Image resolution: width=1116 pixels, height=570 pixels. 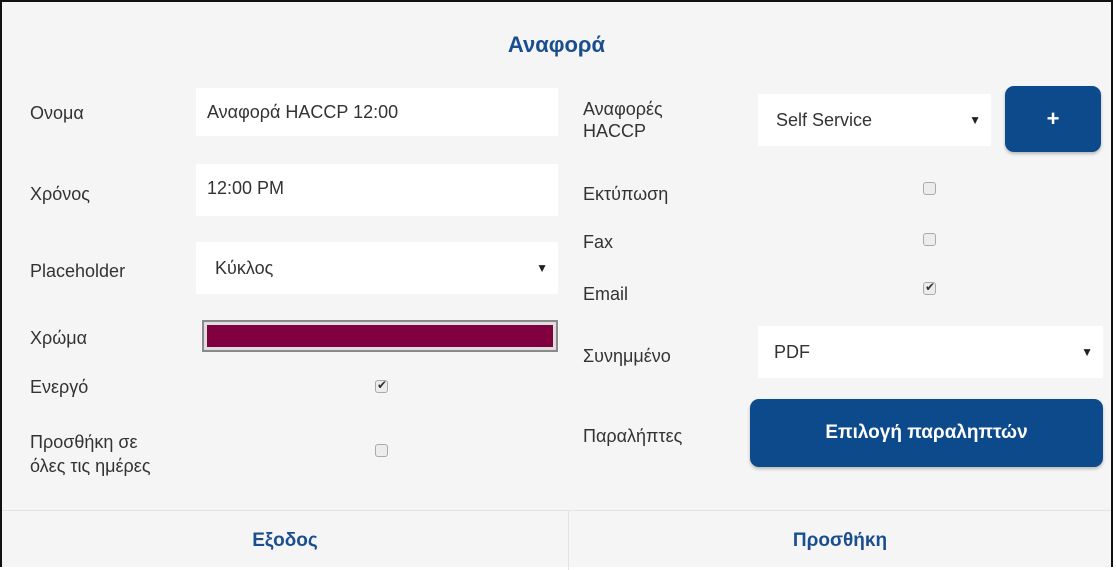 I want to click on dialog-footer: Εξοδος Προσθήκη, so click(x=556, y=540).